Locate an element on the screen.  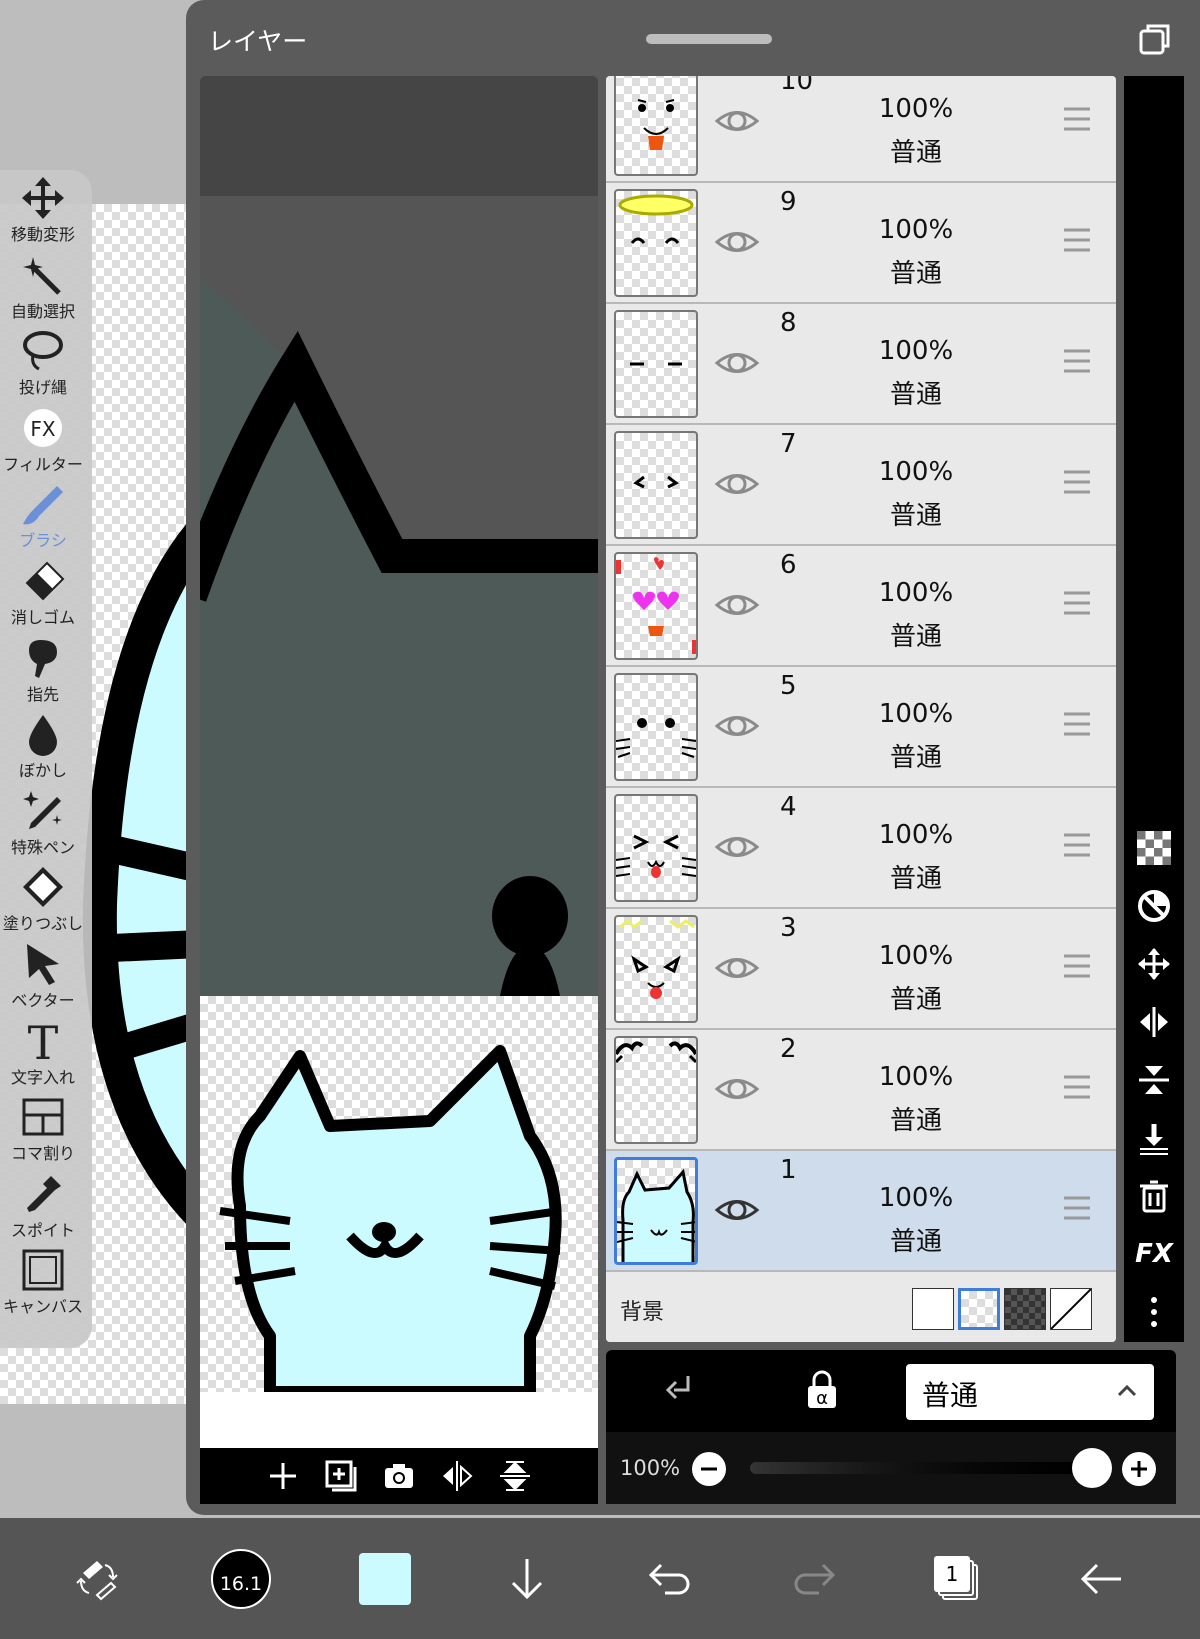
move-layer-icon is located at coordinates (1154, 964).